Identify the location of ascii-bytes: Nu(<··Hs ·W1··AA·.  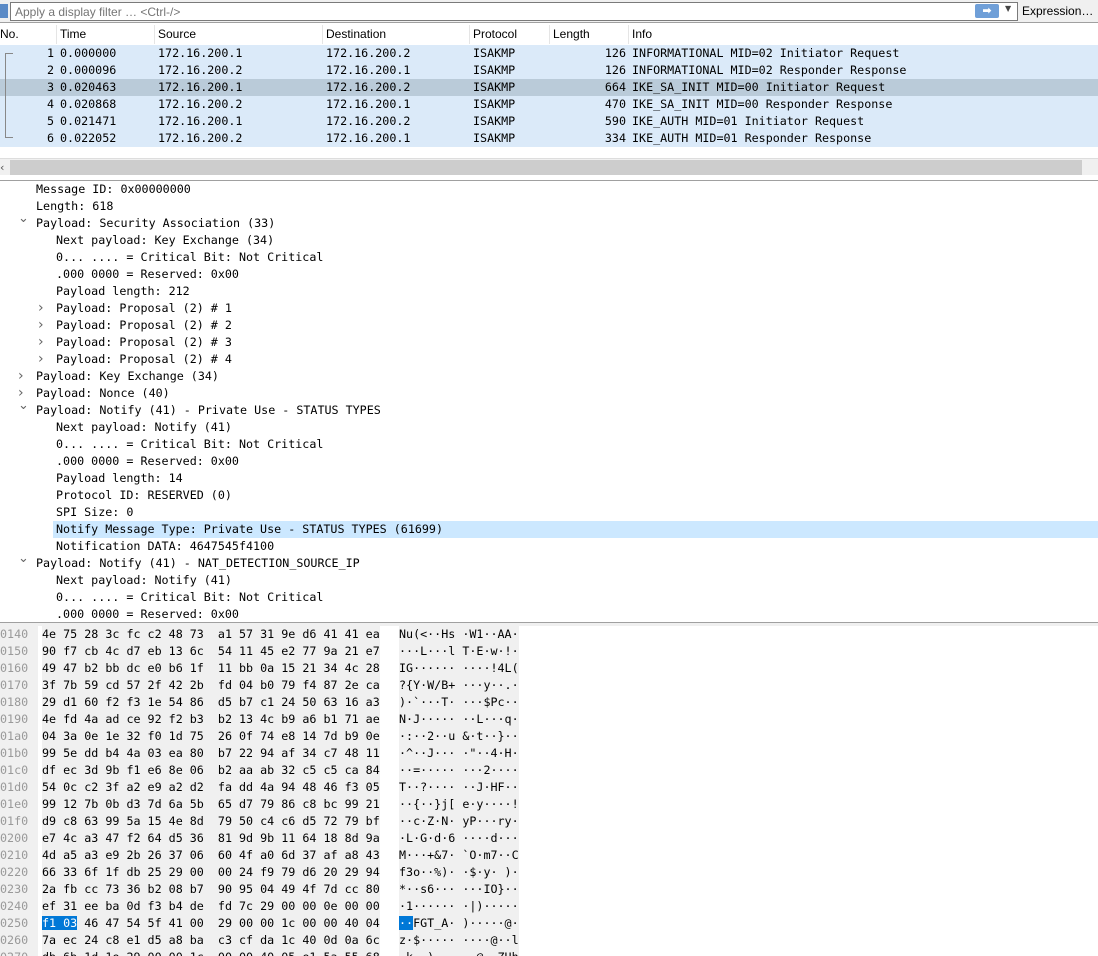
(459, 634).